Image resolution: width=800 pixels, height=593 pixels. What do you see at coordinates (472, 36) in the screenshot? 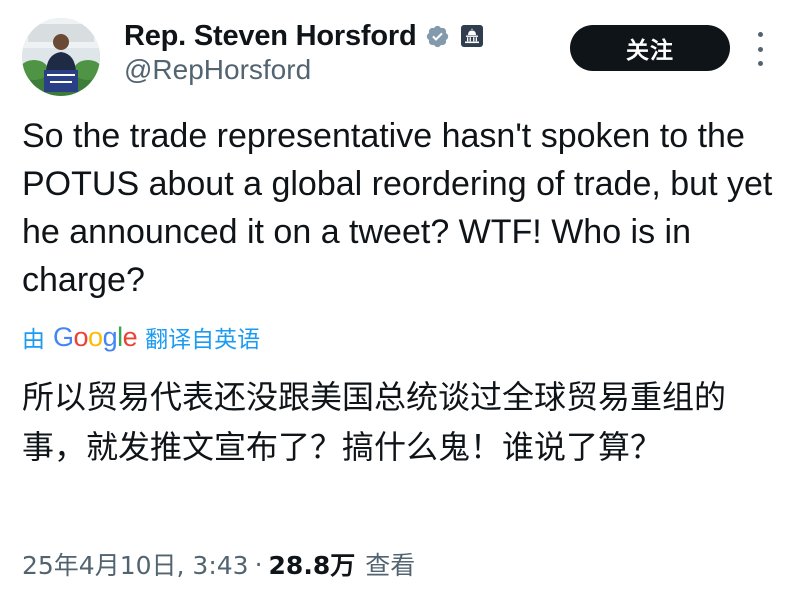
I see `capitol-building-icon` at bounding box center [472, 36].